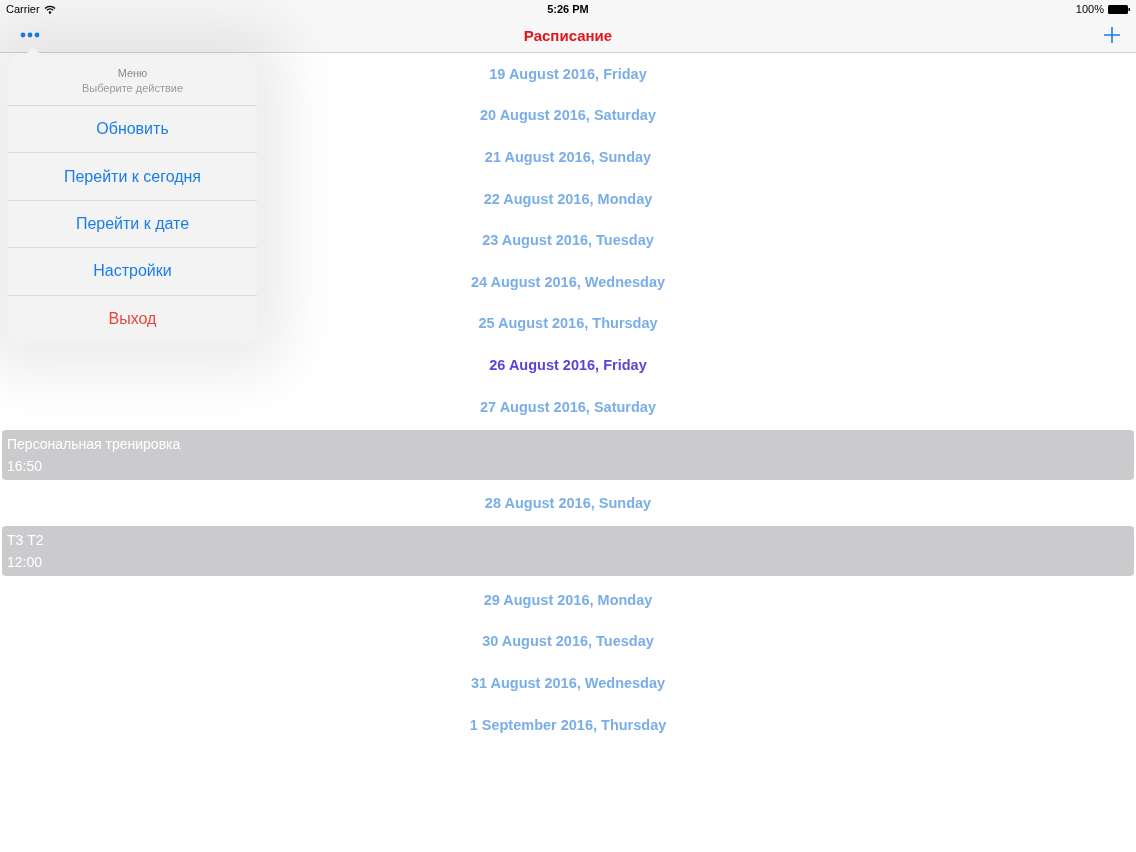 Image resolution: width=1136 pixels, height=852 pixels. What do you see at coordinates (568, 9) in the screenshot?
I see `status-time: 5:26 PM` at bounding box center [568, 9].